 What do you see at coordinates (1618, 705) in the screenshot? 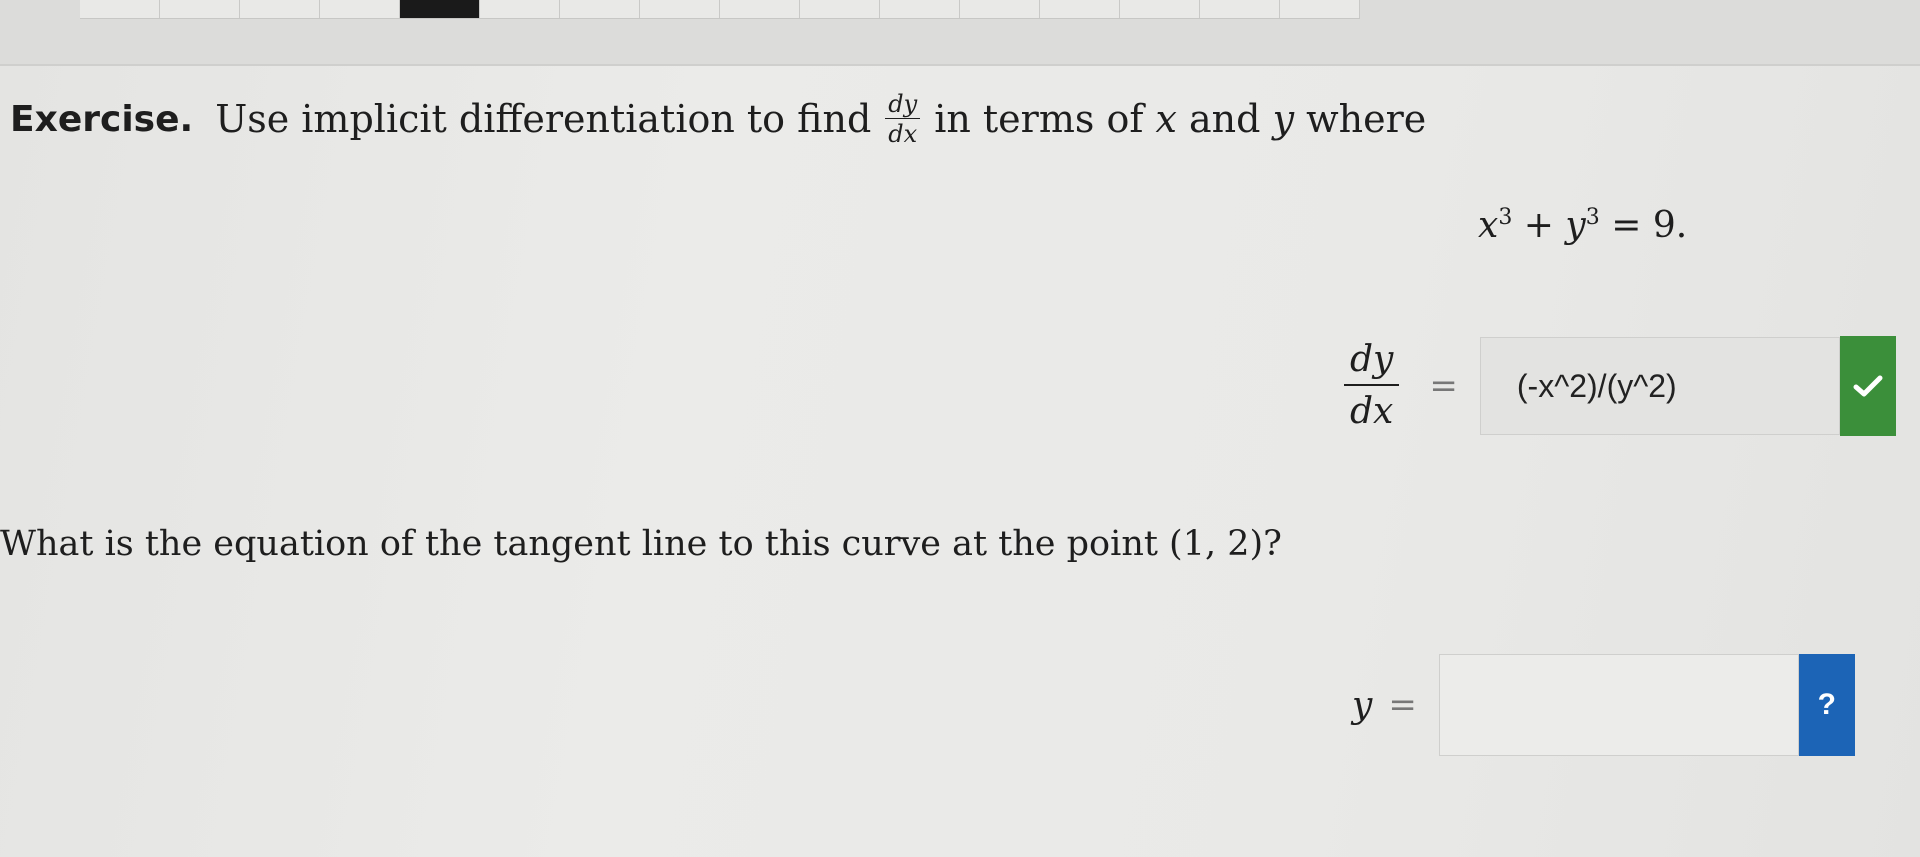
I see `tangent-line-input` at bounding box center [1618, 705].